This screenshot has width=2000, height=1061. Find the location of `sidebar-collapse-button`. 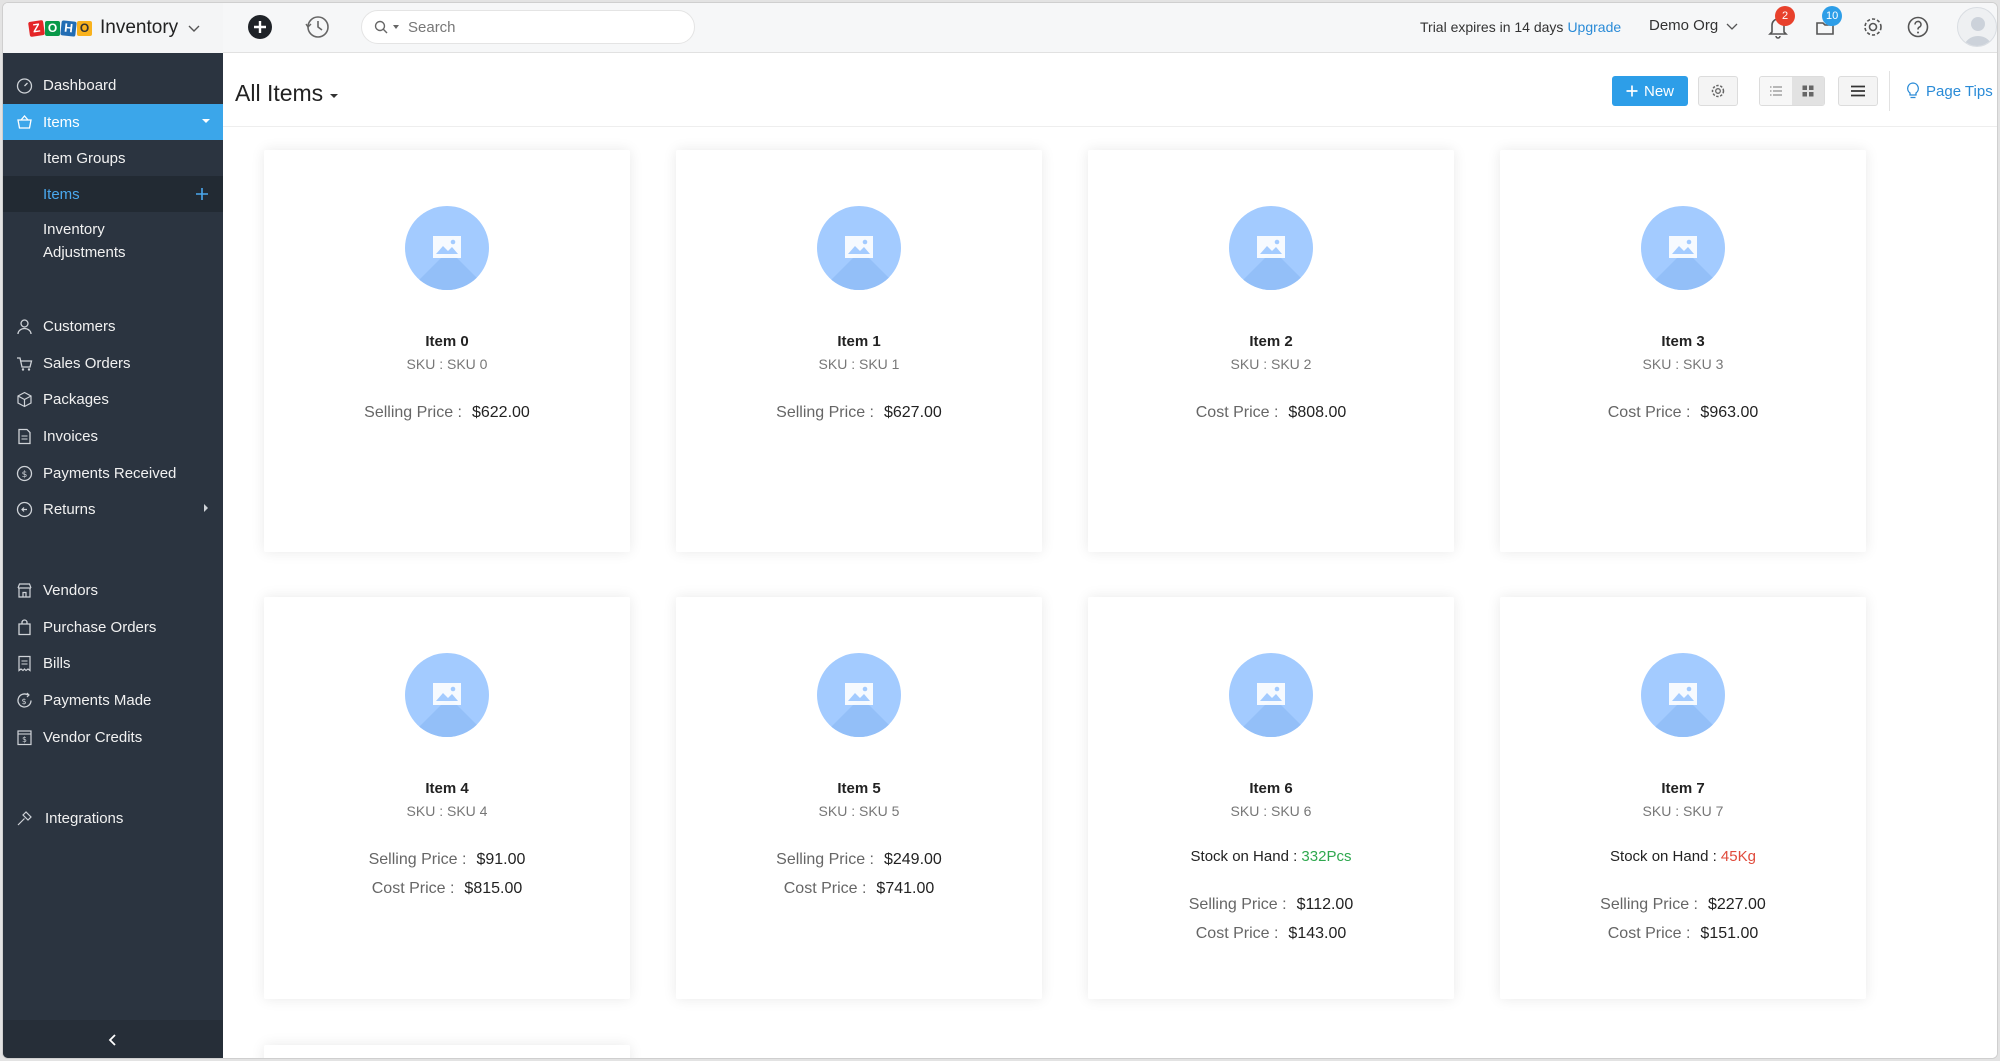

sidebar-collapse-button is located at coordinates (113, 1039).